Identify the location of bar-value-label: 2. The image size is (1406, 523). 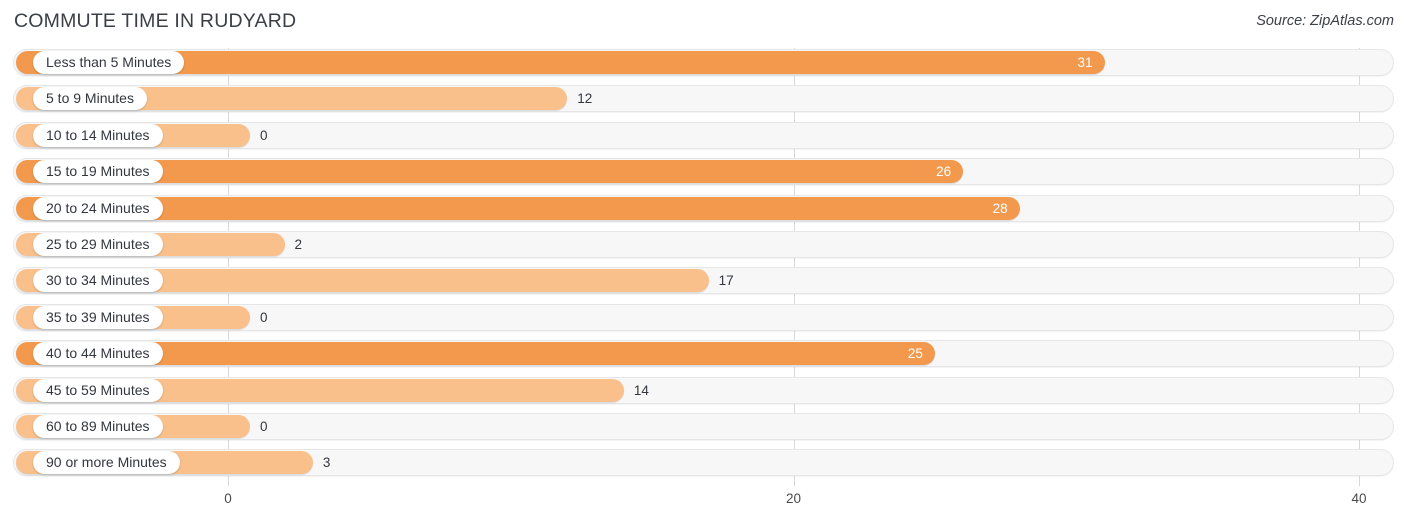
(298, 244).